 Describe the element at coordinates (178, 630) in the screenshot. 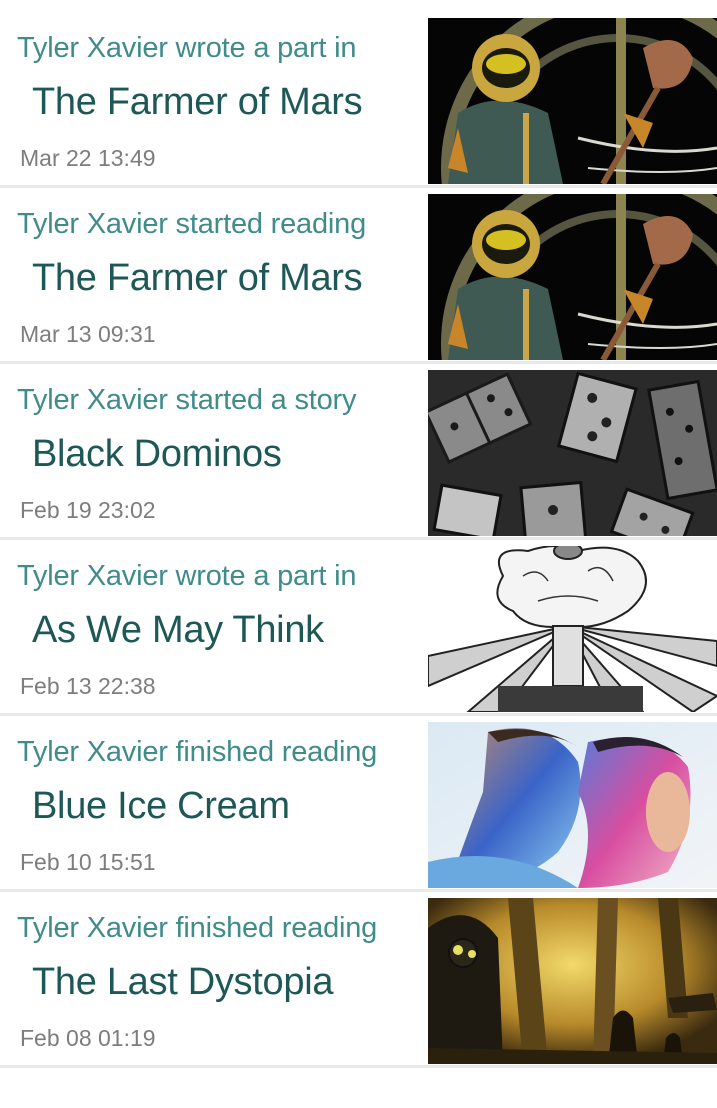

I see `story-title: As We May Think` at that location.